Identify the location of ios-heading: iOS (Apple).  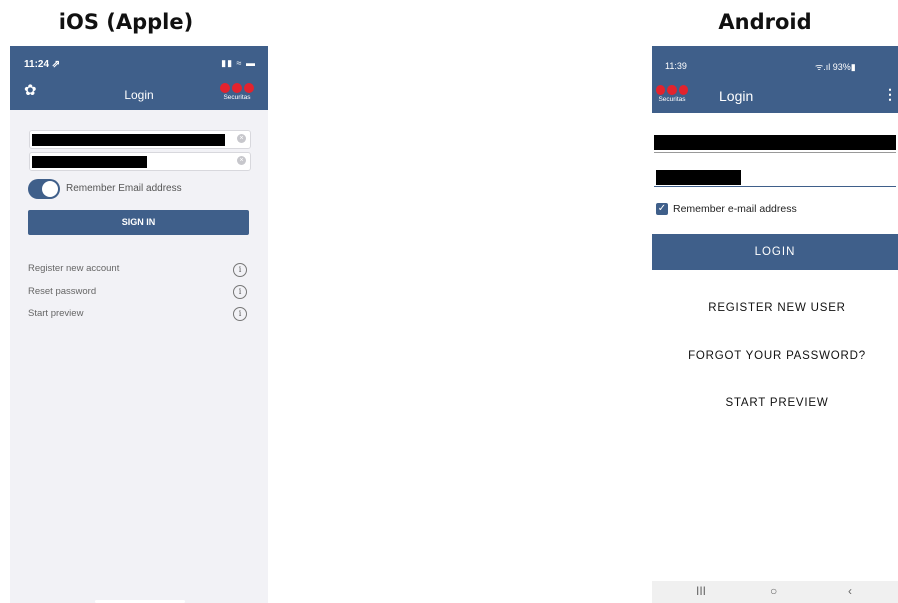
(126, 22).